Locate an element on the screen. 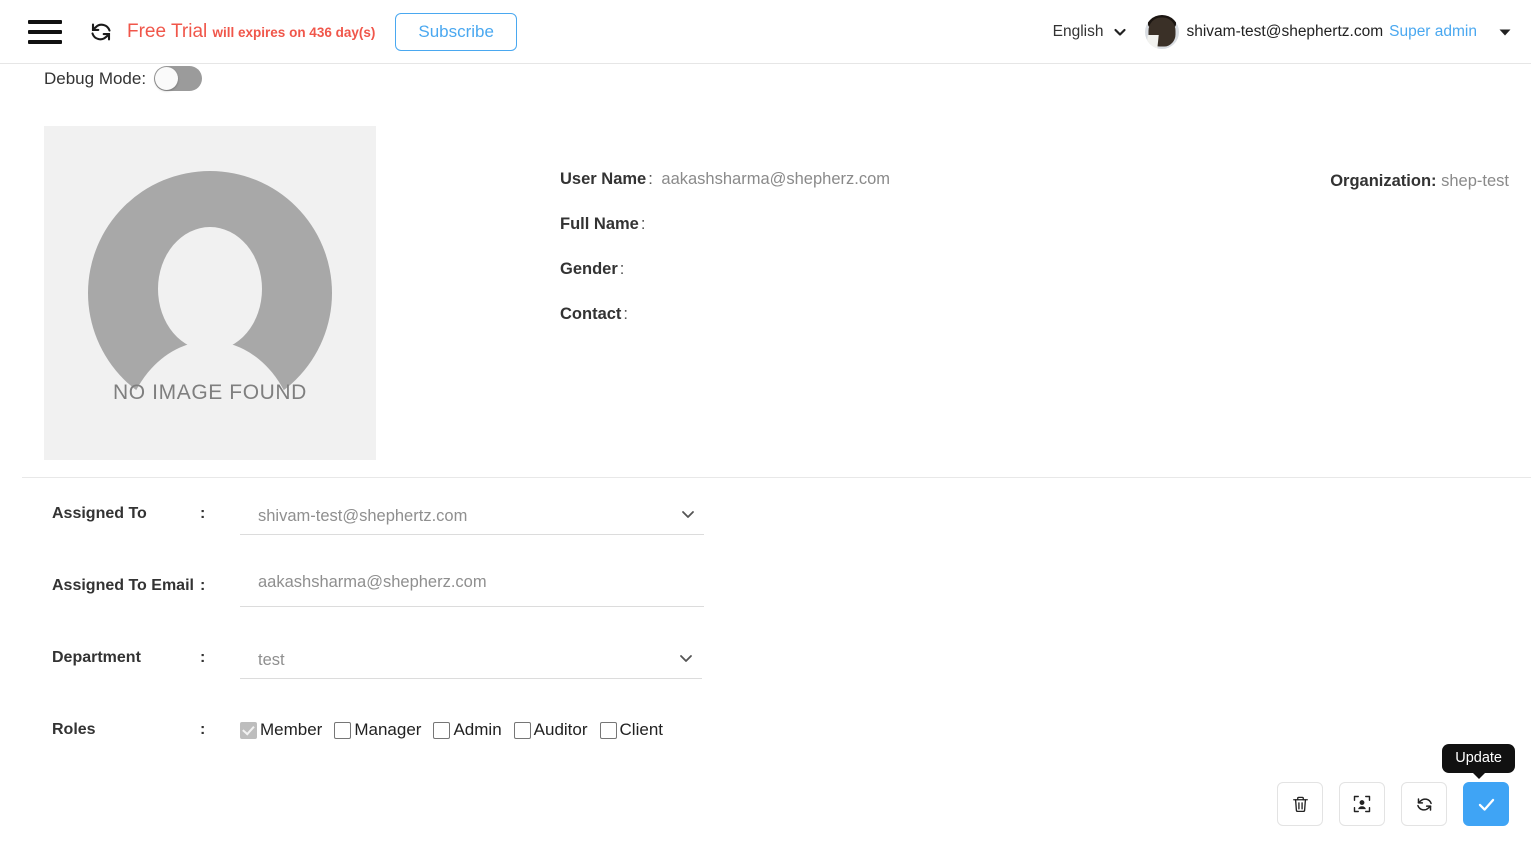 This screenshot has height=854, width=1531. no-image-avatar-icon: NO IMAGE FOUND is located at coordinates (210, 293).